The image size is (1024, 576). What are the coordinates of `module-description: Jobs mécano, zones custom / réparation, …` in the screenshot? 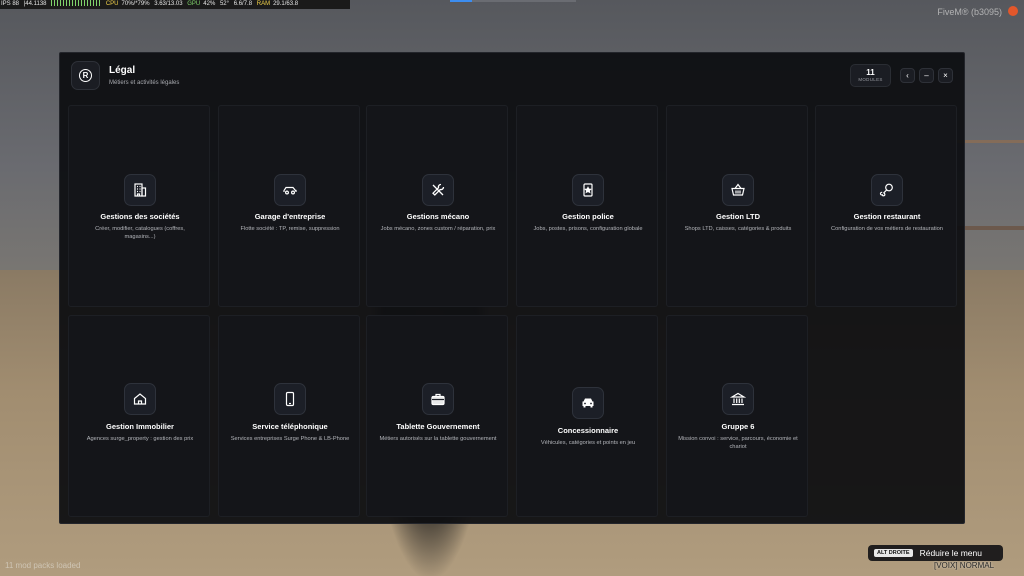 It's located at (438, 229).